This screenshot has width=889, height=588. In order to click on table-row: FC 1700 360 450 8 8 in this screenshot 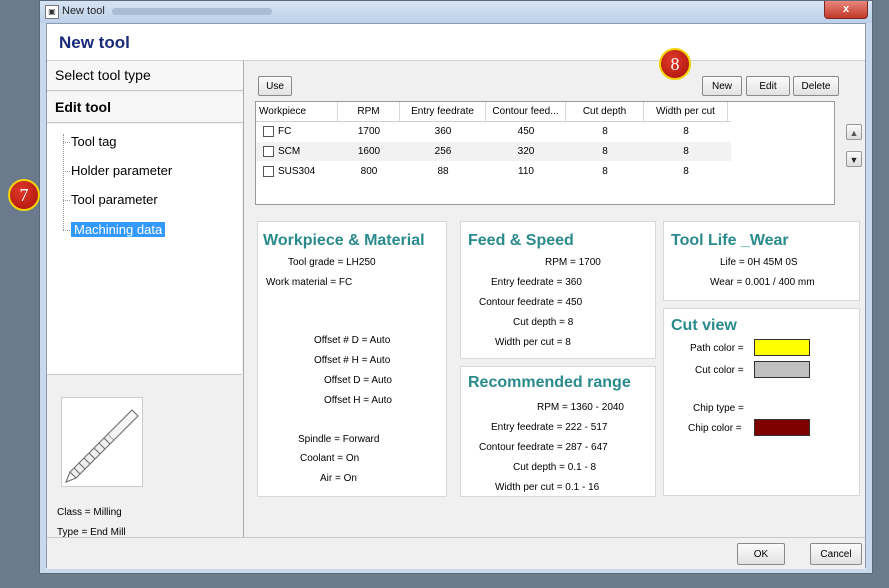, I will do `click(493, 131)`.